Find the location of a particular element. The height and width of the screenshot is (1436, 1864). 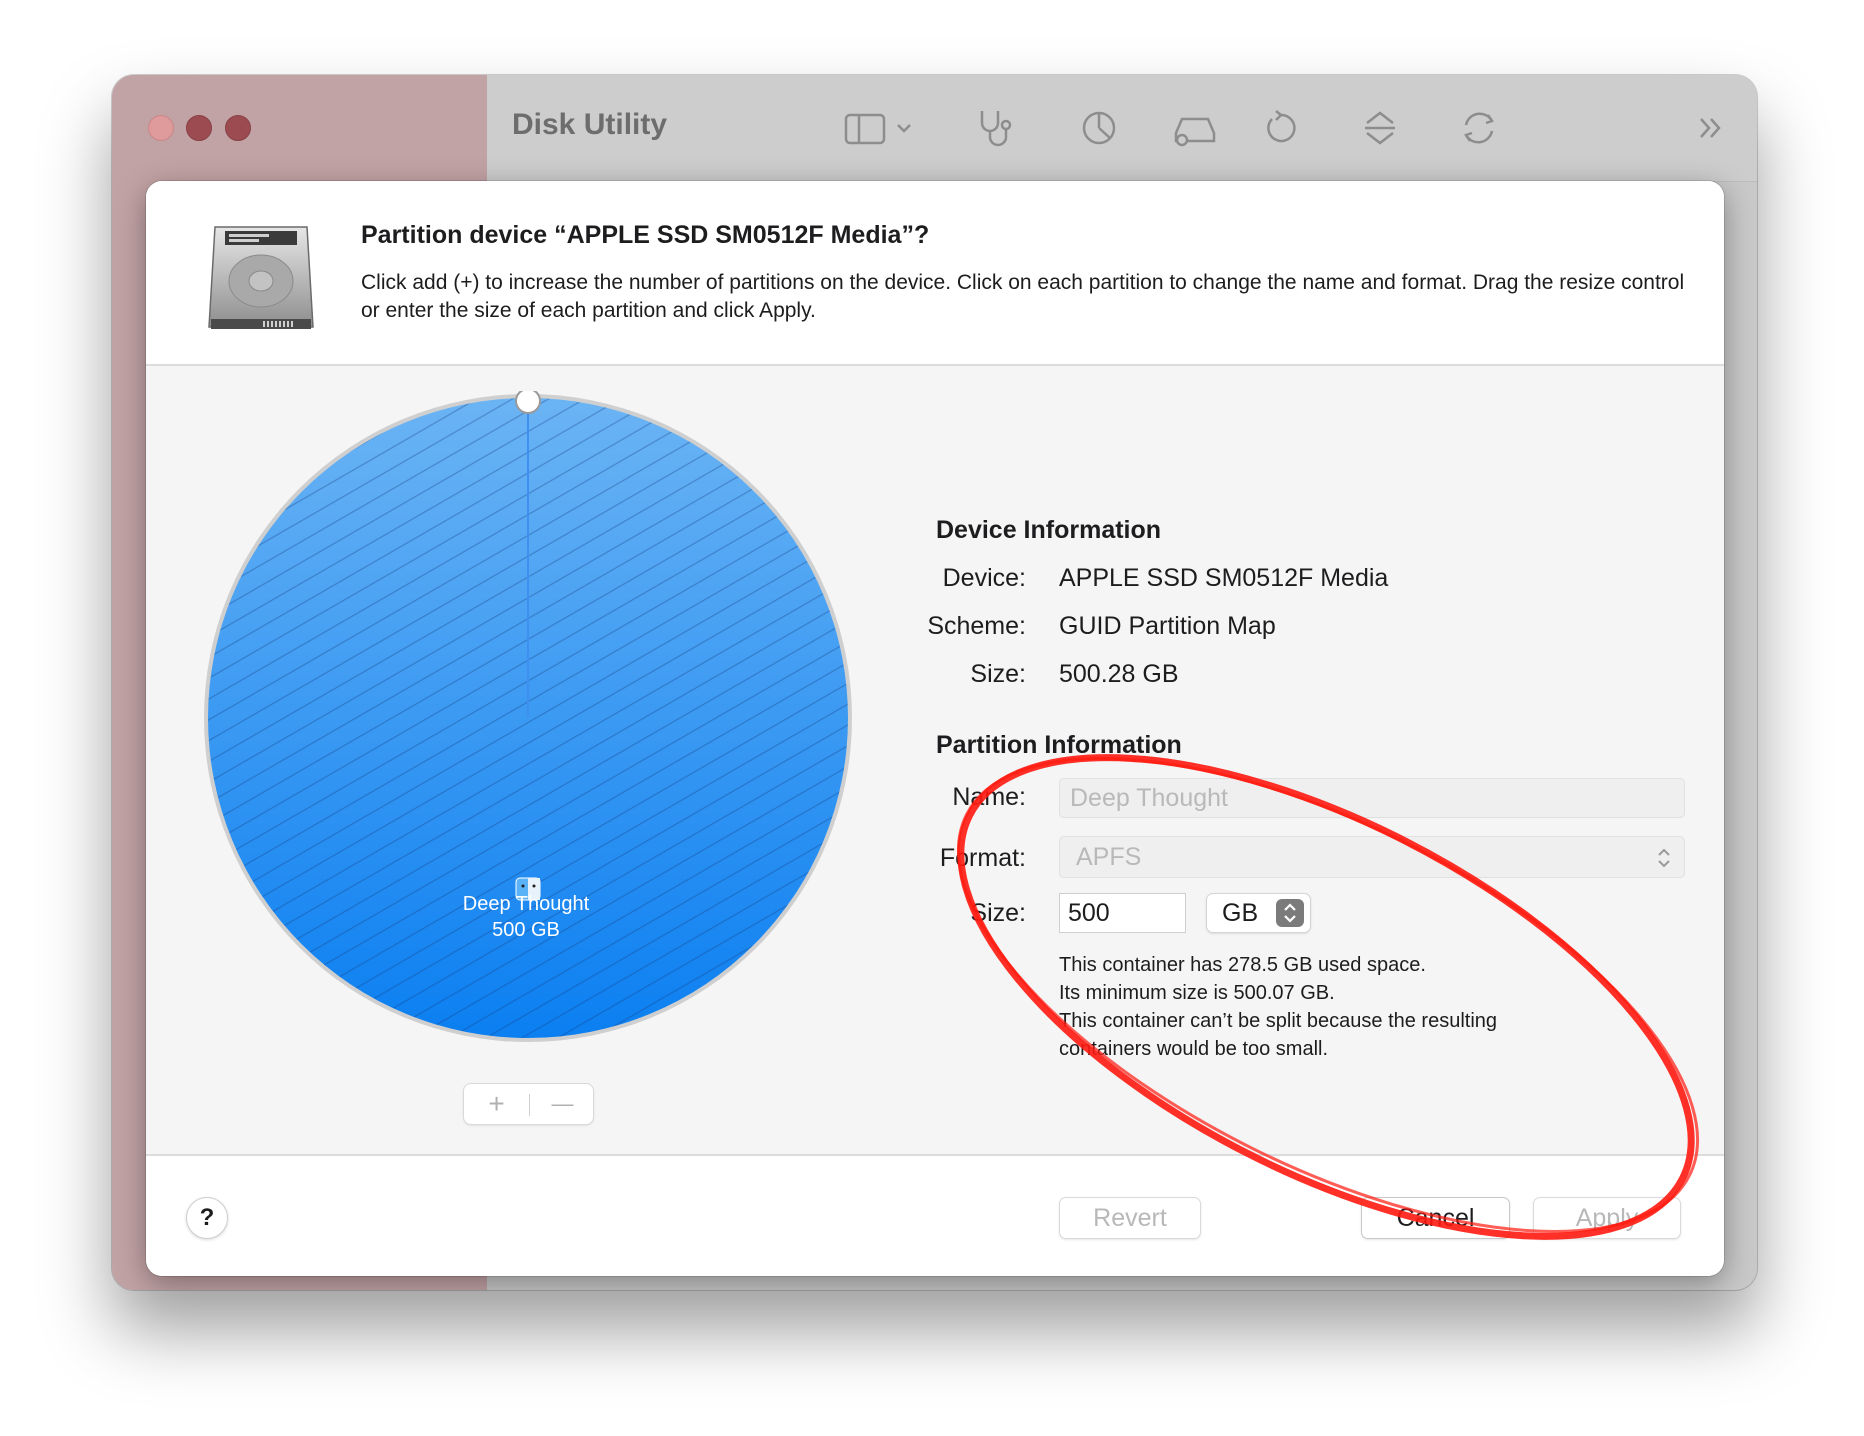

partition-info-heading: Partition Information is located at coordinates (1059, 745).